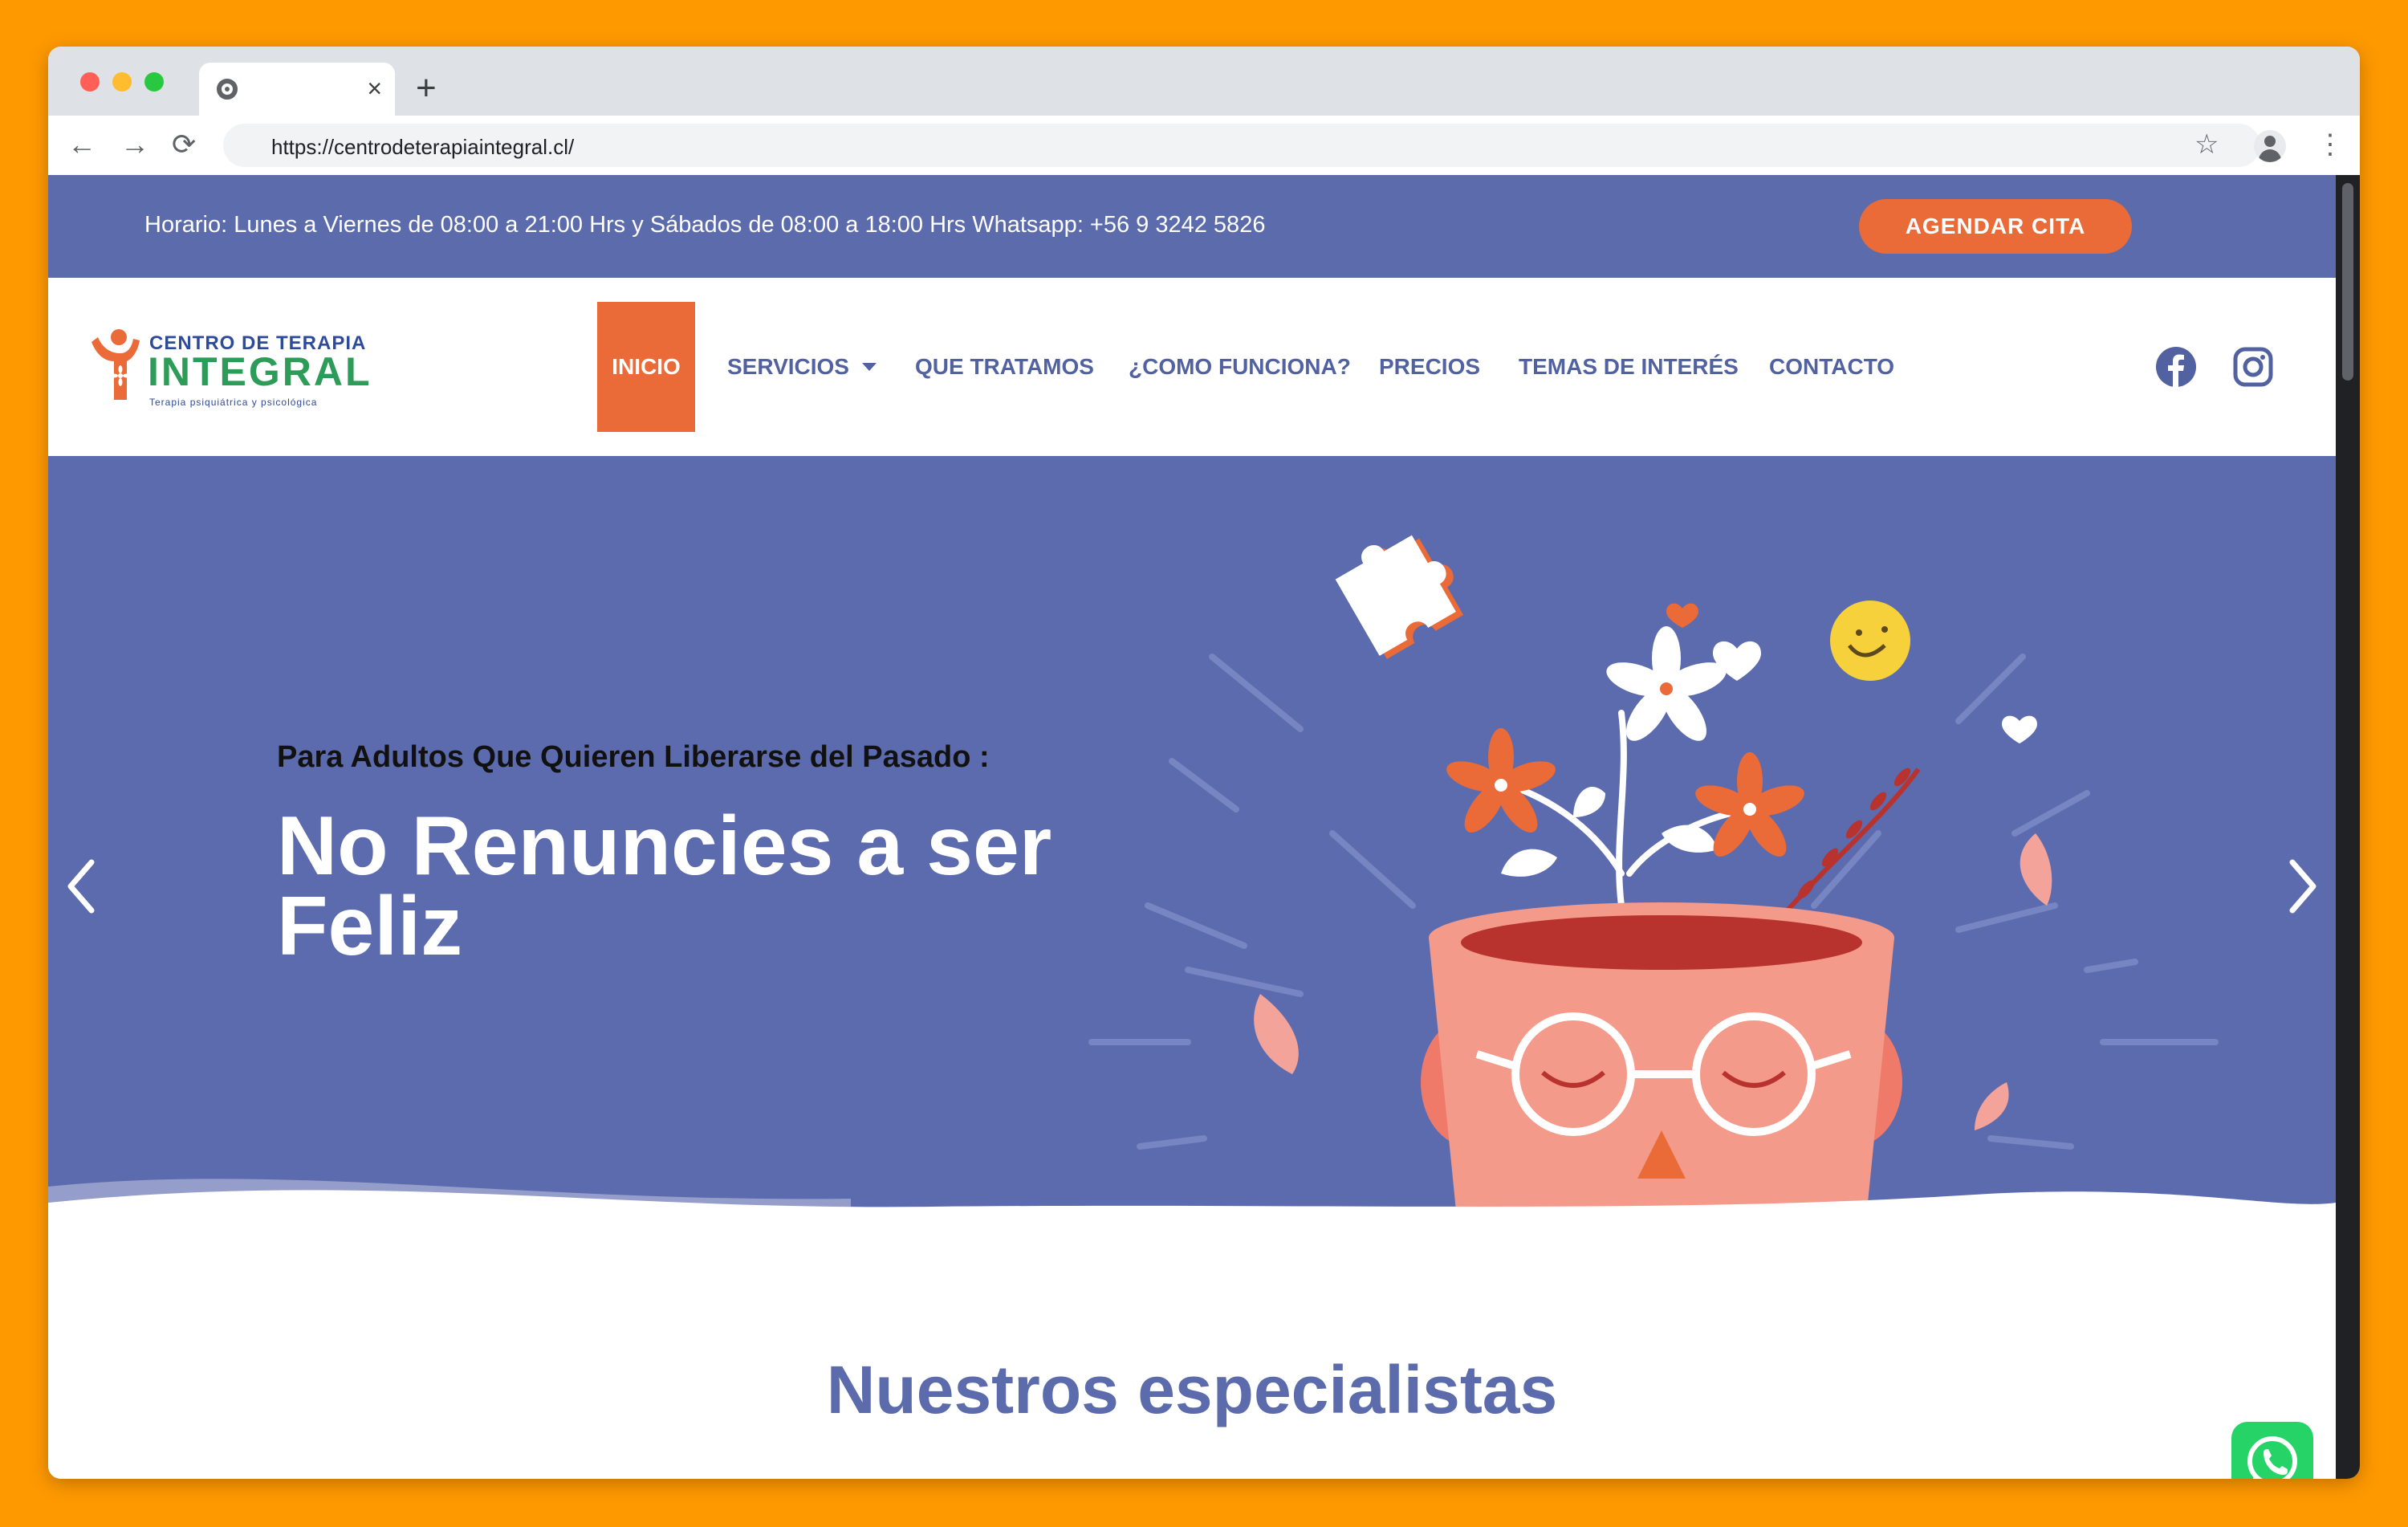 The width and height of the screenshot is (2408, 1527). I want to click on page-scrollbar, so click(2348, 827).